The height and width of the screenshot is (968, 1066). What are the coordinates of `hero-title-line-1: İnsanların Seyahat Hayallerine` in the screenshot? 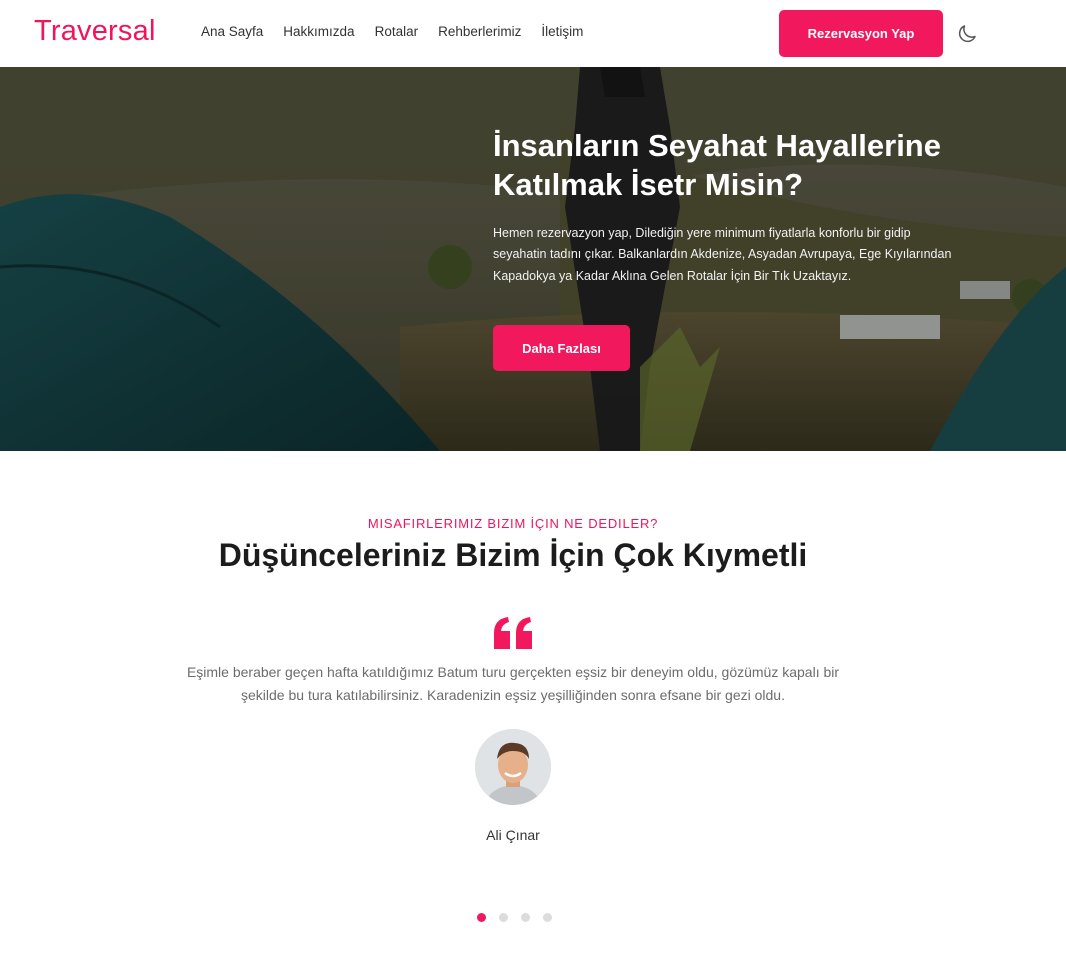 It's located at (717, 145).